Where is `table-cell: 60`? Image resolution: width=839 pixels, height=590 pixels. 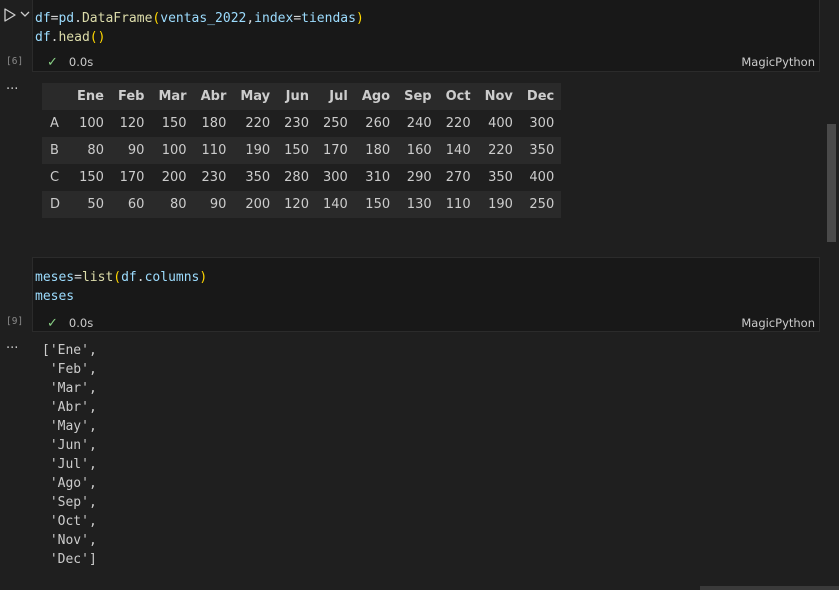
table-cell: 60 is located at coordinates (131, 204).